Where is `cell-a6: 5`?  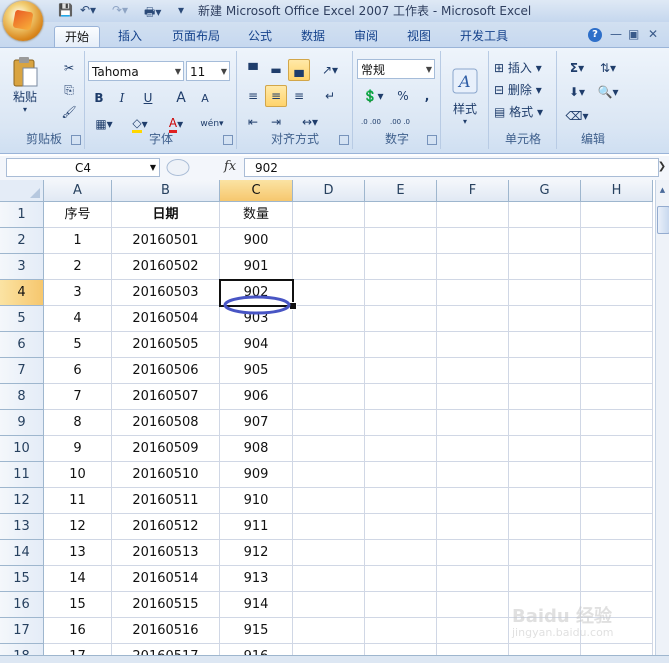
cell-a6: 5 is located at coordinates (78, 345).